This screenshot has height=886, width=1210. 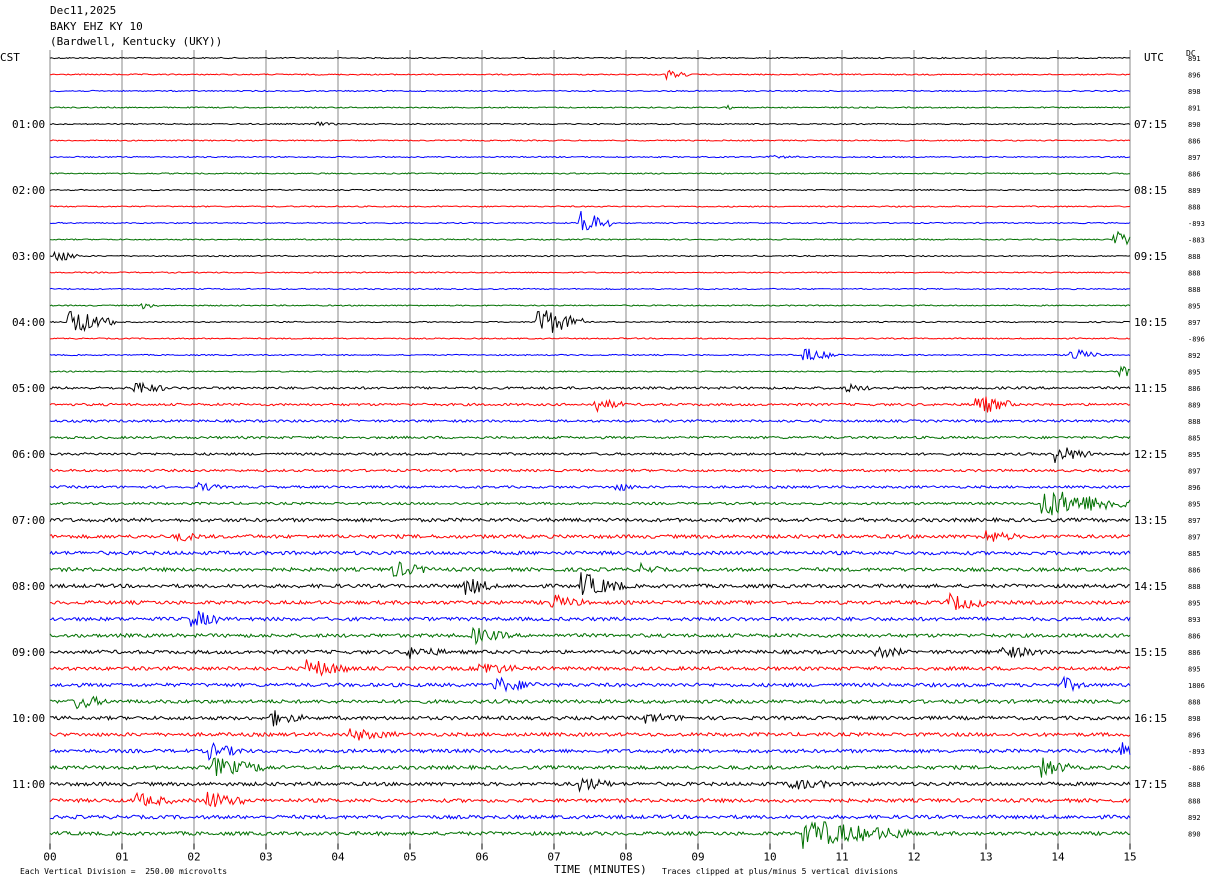 What do you see at coordinates (1150, 718) in the screenshot?
I see `right-time-label-16:15: 16:15` at bounding box center [1150, 718].